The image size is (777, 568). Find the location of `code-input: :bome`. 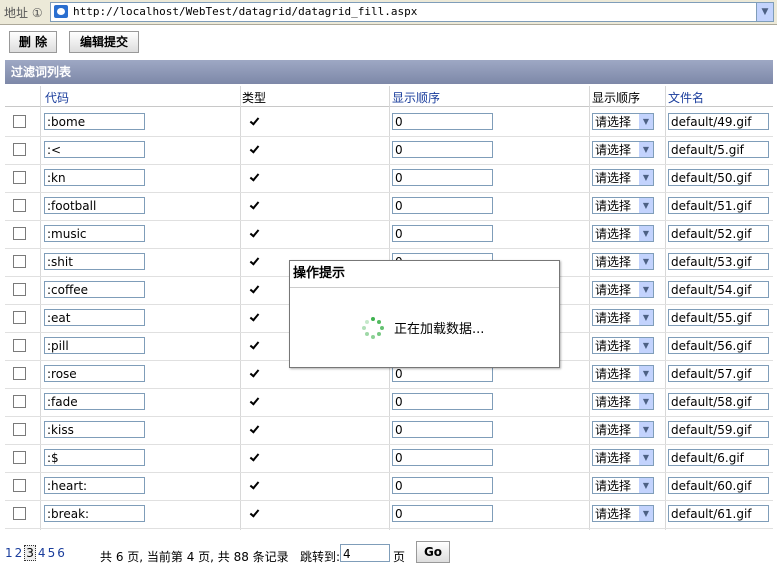

code-input: :bome is located at coordinates (94, 121).